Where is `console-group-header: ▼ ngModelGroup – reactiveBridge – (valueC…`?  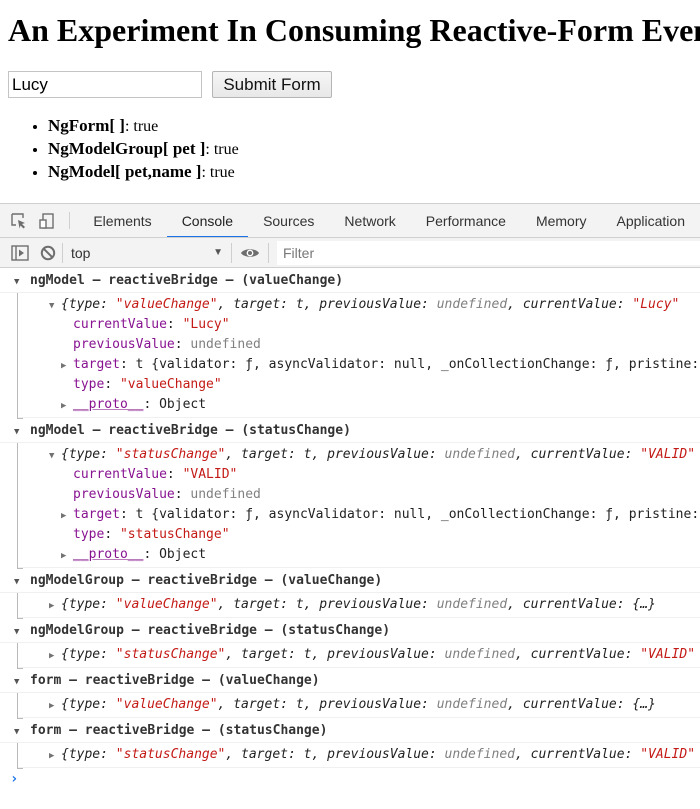
console-group-header: ▼ ngModelGroup – reactiveBridge – (valueC… is located at coordinates (350, 580).